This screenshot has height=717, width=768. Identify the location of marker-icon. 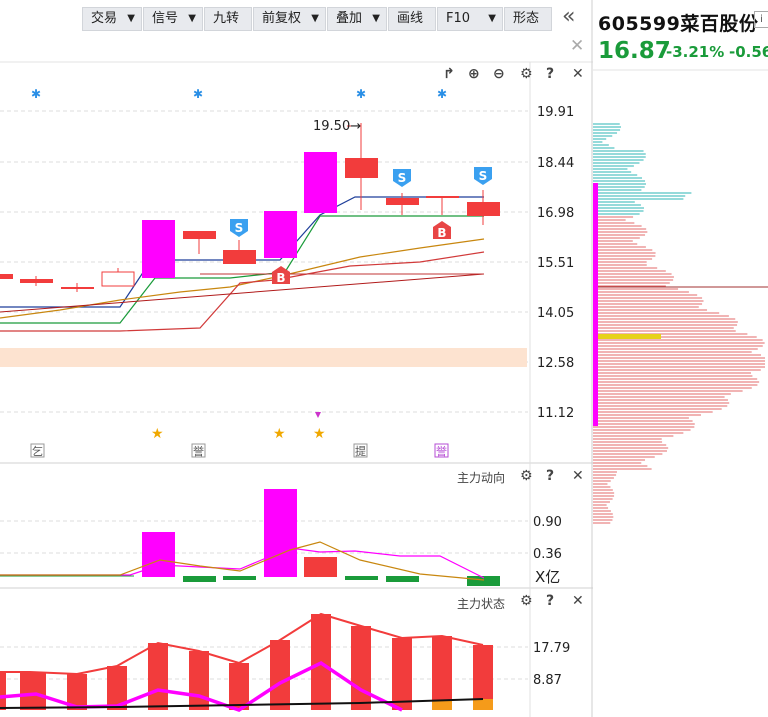
(318, 415).